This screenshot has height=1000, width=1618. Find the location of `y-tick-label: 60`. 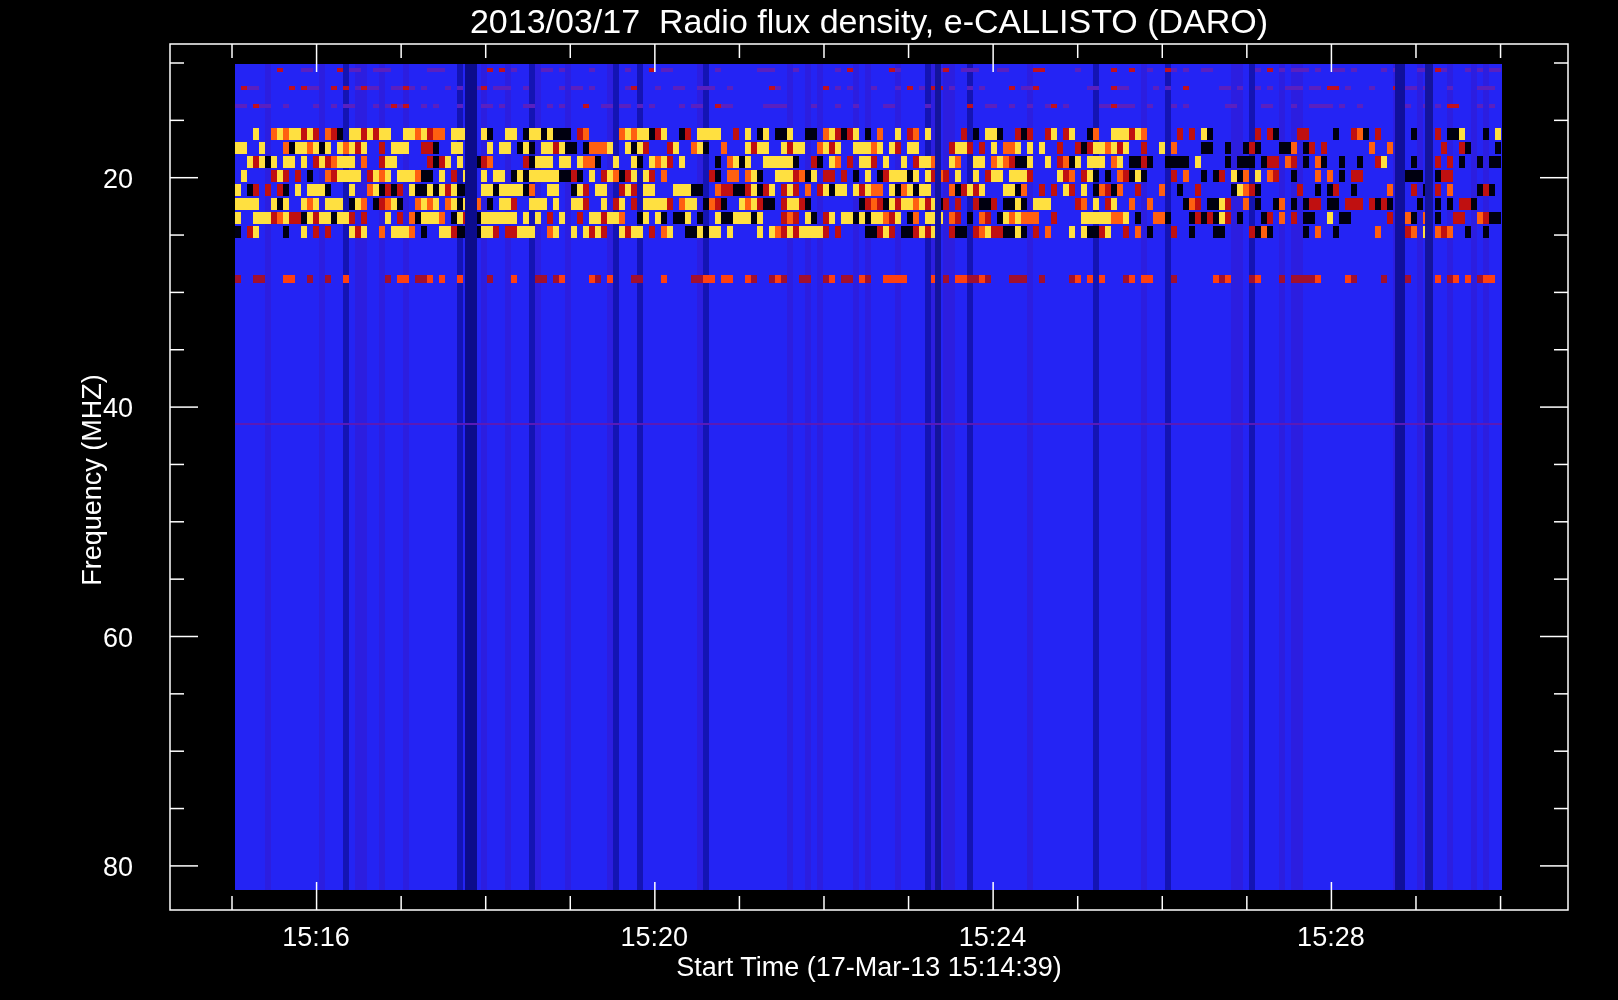

y-tick-label: 60 is located at coordinates (117, 637).